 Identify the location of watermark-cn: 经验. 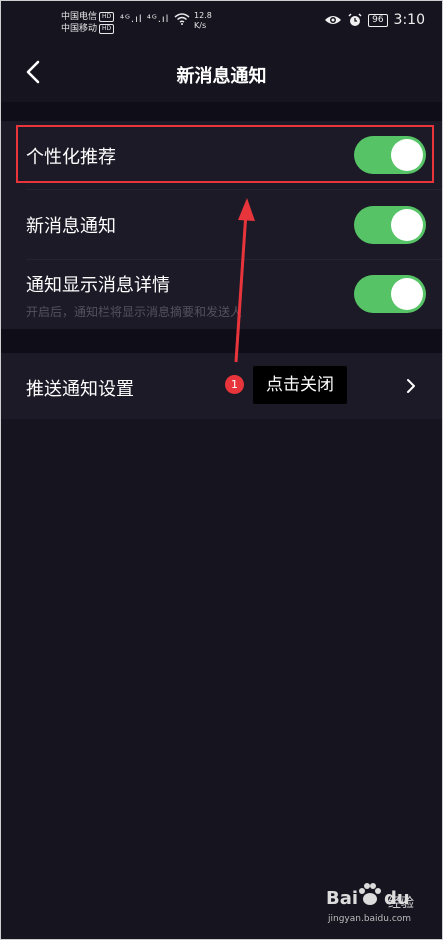
(401, 903).